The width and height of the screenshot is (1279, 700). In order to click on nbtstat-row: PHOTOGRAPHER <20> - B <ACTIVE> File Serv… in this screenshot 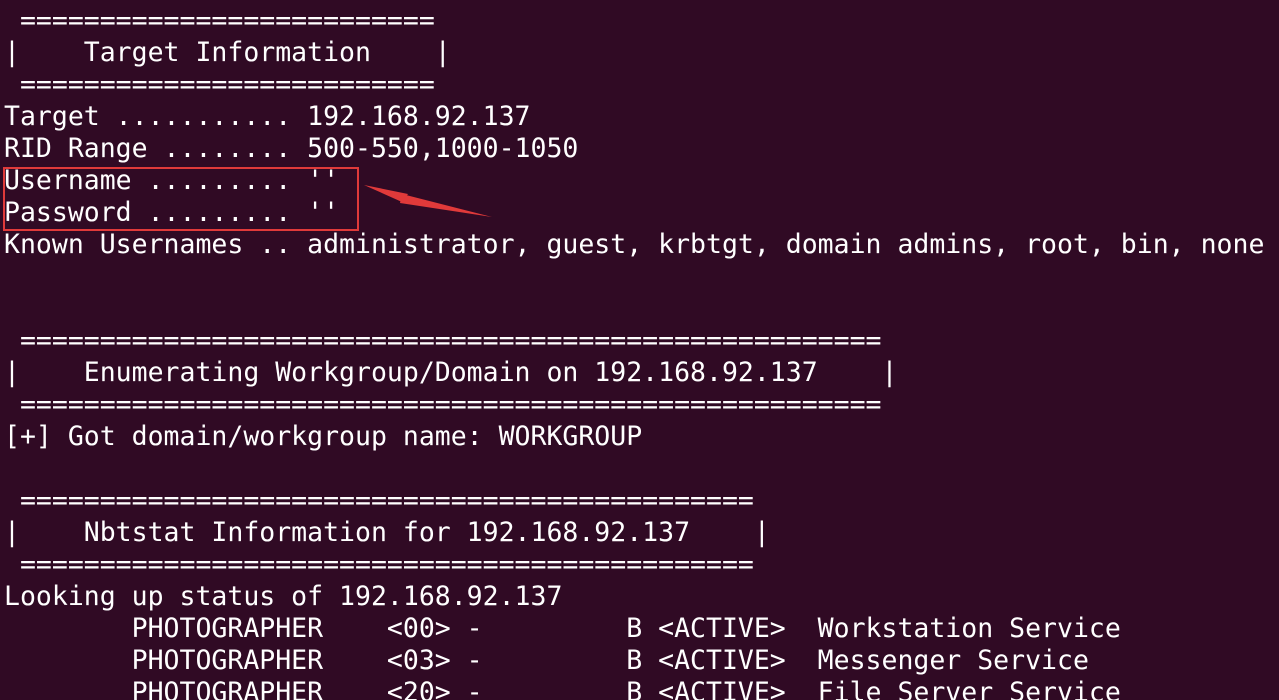, I will do `click(562, 688)`.